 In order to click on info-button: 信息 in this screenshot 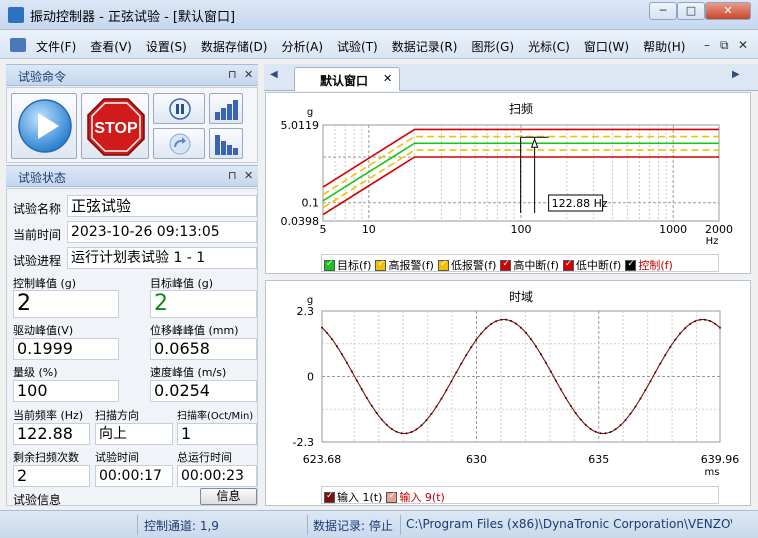, I will do `click(228, 496)`.